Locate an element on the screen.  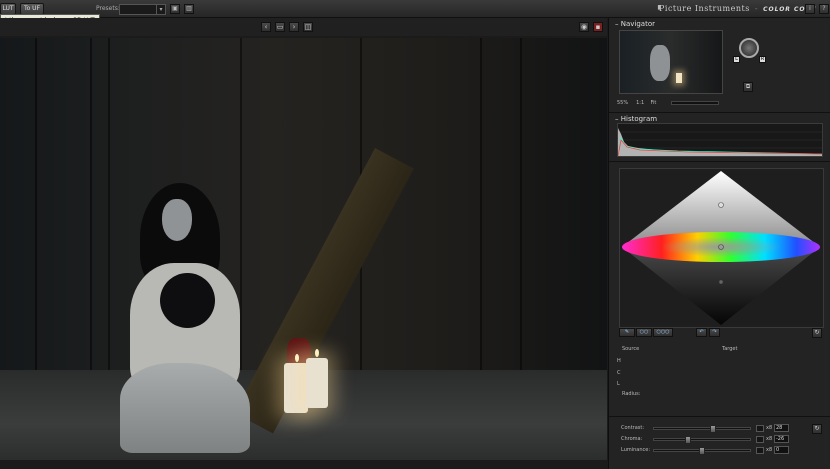
reset-adjust-button: ↻ is located at coordinates (817, 429).